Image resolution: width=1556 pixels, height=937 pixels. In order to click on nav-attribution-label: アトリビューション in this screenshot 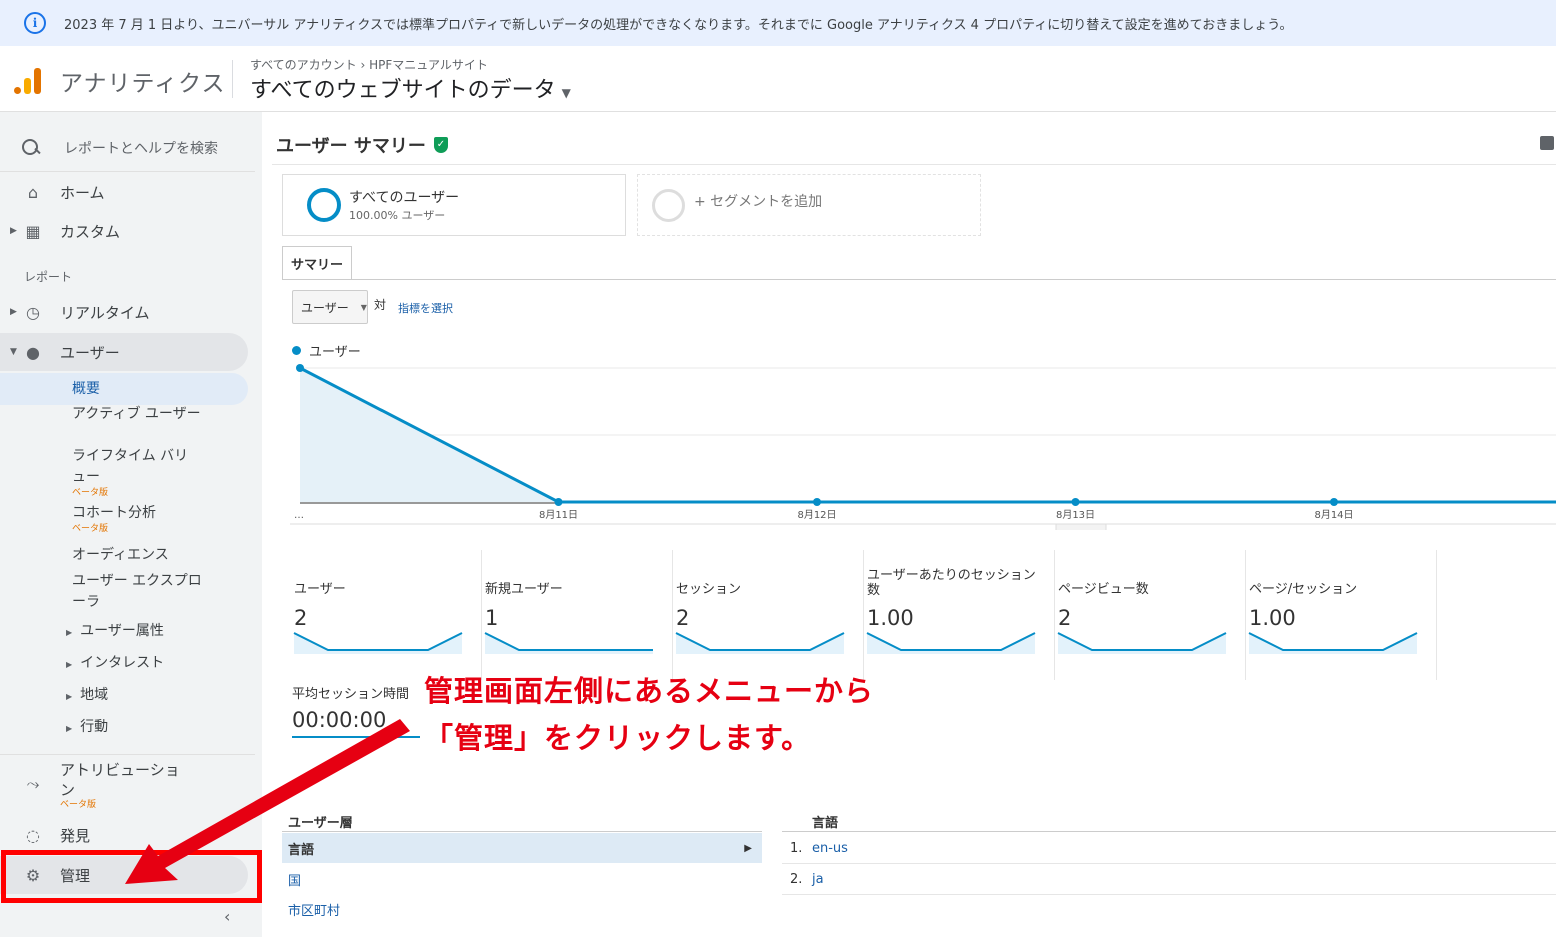, I will do `click(120, 780)`.